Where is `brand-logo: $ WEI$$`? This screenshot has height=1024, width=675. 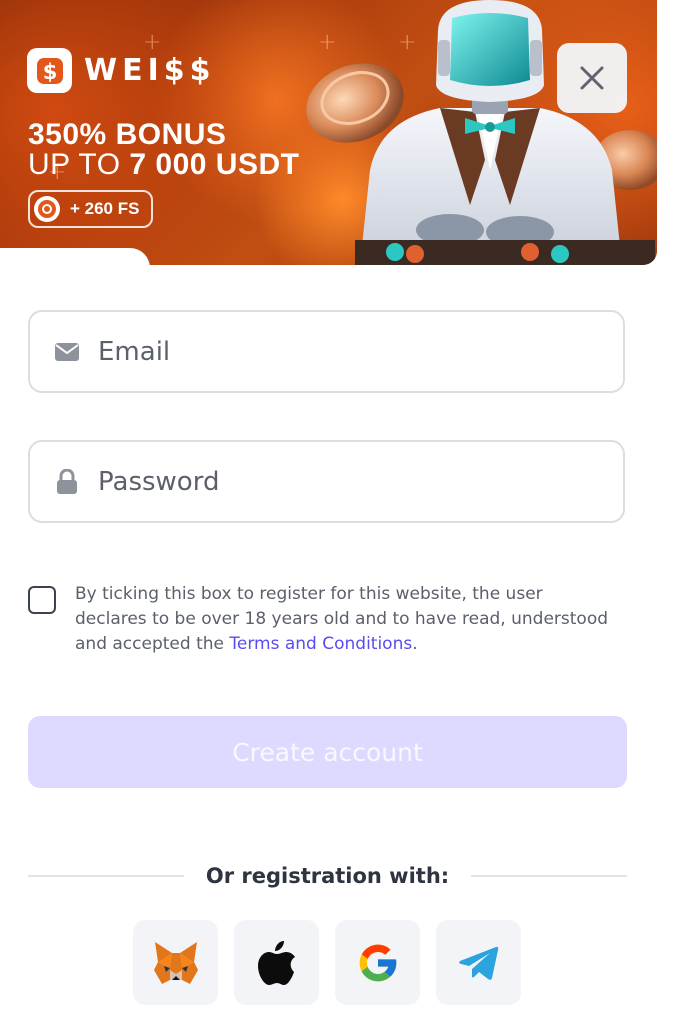 brand-logo: $ WEI$$ is located at coordinates (121, 70).